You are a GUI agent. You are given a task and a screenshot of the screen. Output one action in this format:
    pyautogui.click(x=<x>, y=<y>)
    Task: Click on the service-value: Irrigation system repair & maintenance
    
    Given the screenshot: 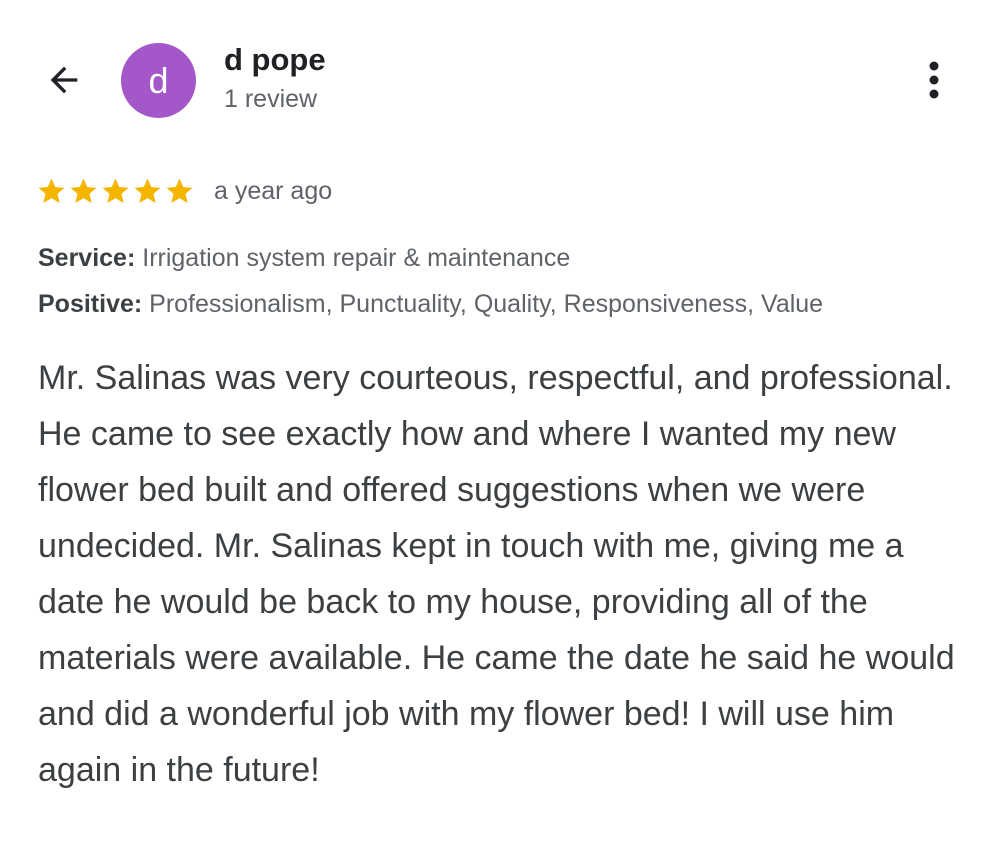 What is the action you would take?
    pyautogui.click(x=356, y=258)
    